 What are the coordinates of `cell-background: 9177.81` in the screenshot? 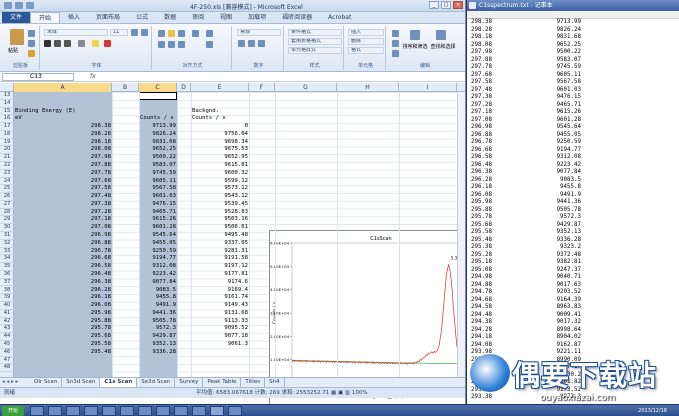 It's located at (220, 275).